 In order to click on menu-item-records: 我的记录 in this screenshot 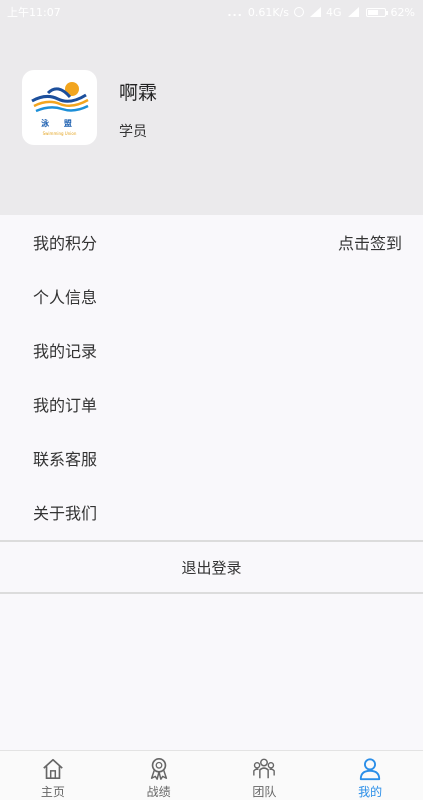, I will do `click(211, 350)`.